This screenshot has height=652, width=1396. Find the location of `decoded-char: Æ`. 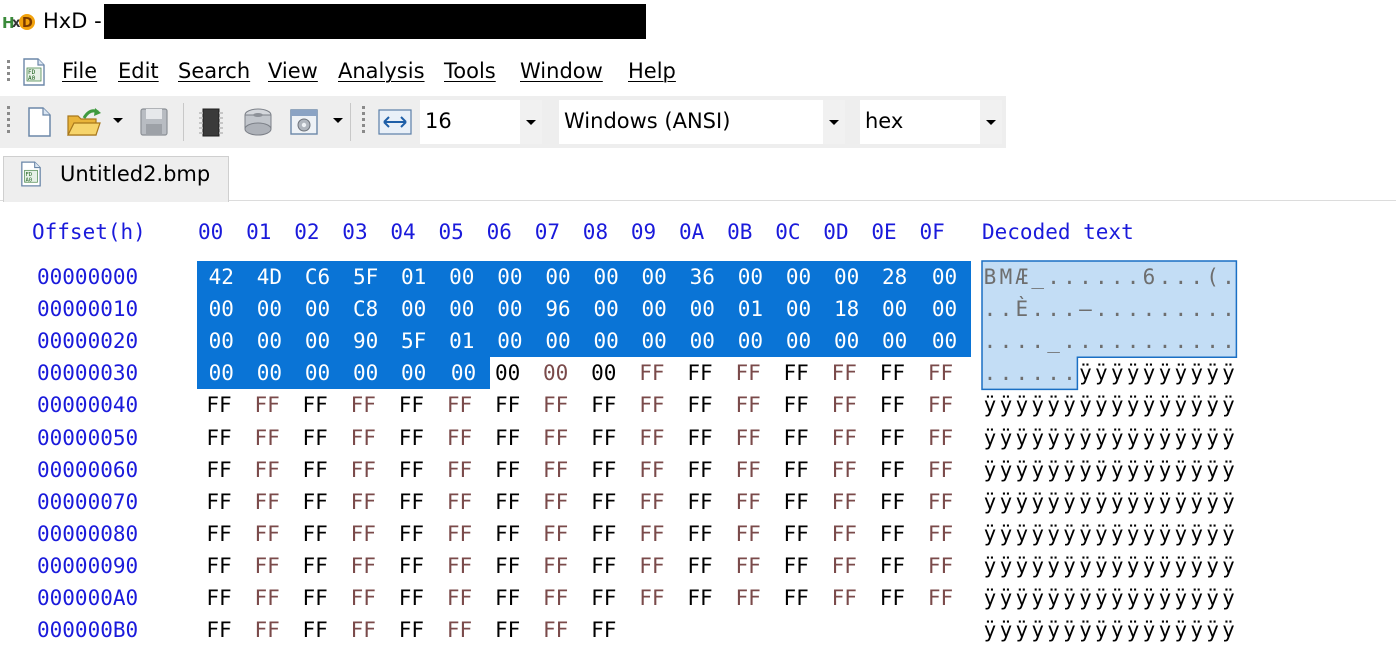

decoded-char: Æ is located at coordinates (1021, 277).